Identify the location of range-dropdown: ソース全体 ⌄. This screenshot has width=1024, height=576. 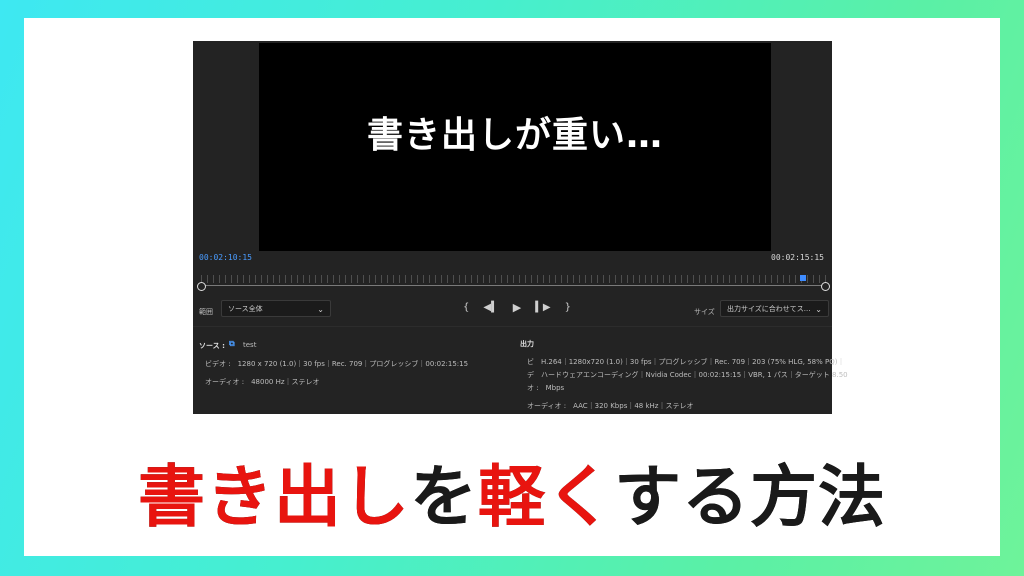
(276, 308).